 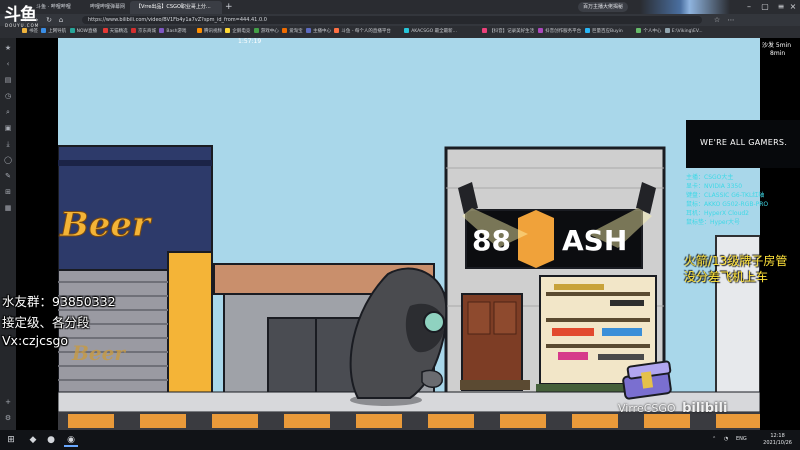 What do you see at coordinates (717, 20) in the screenshot?
I see `star-icon: ☆` at bounding box center [717, 20].